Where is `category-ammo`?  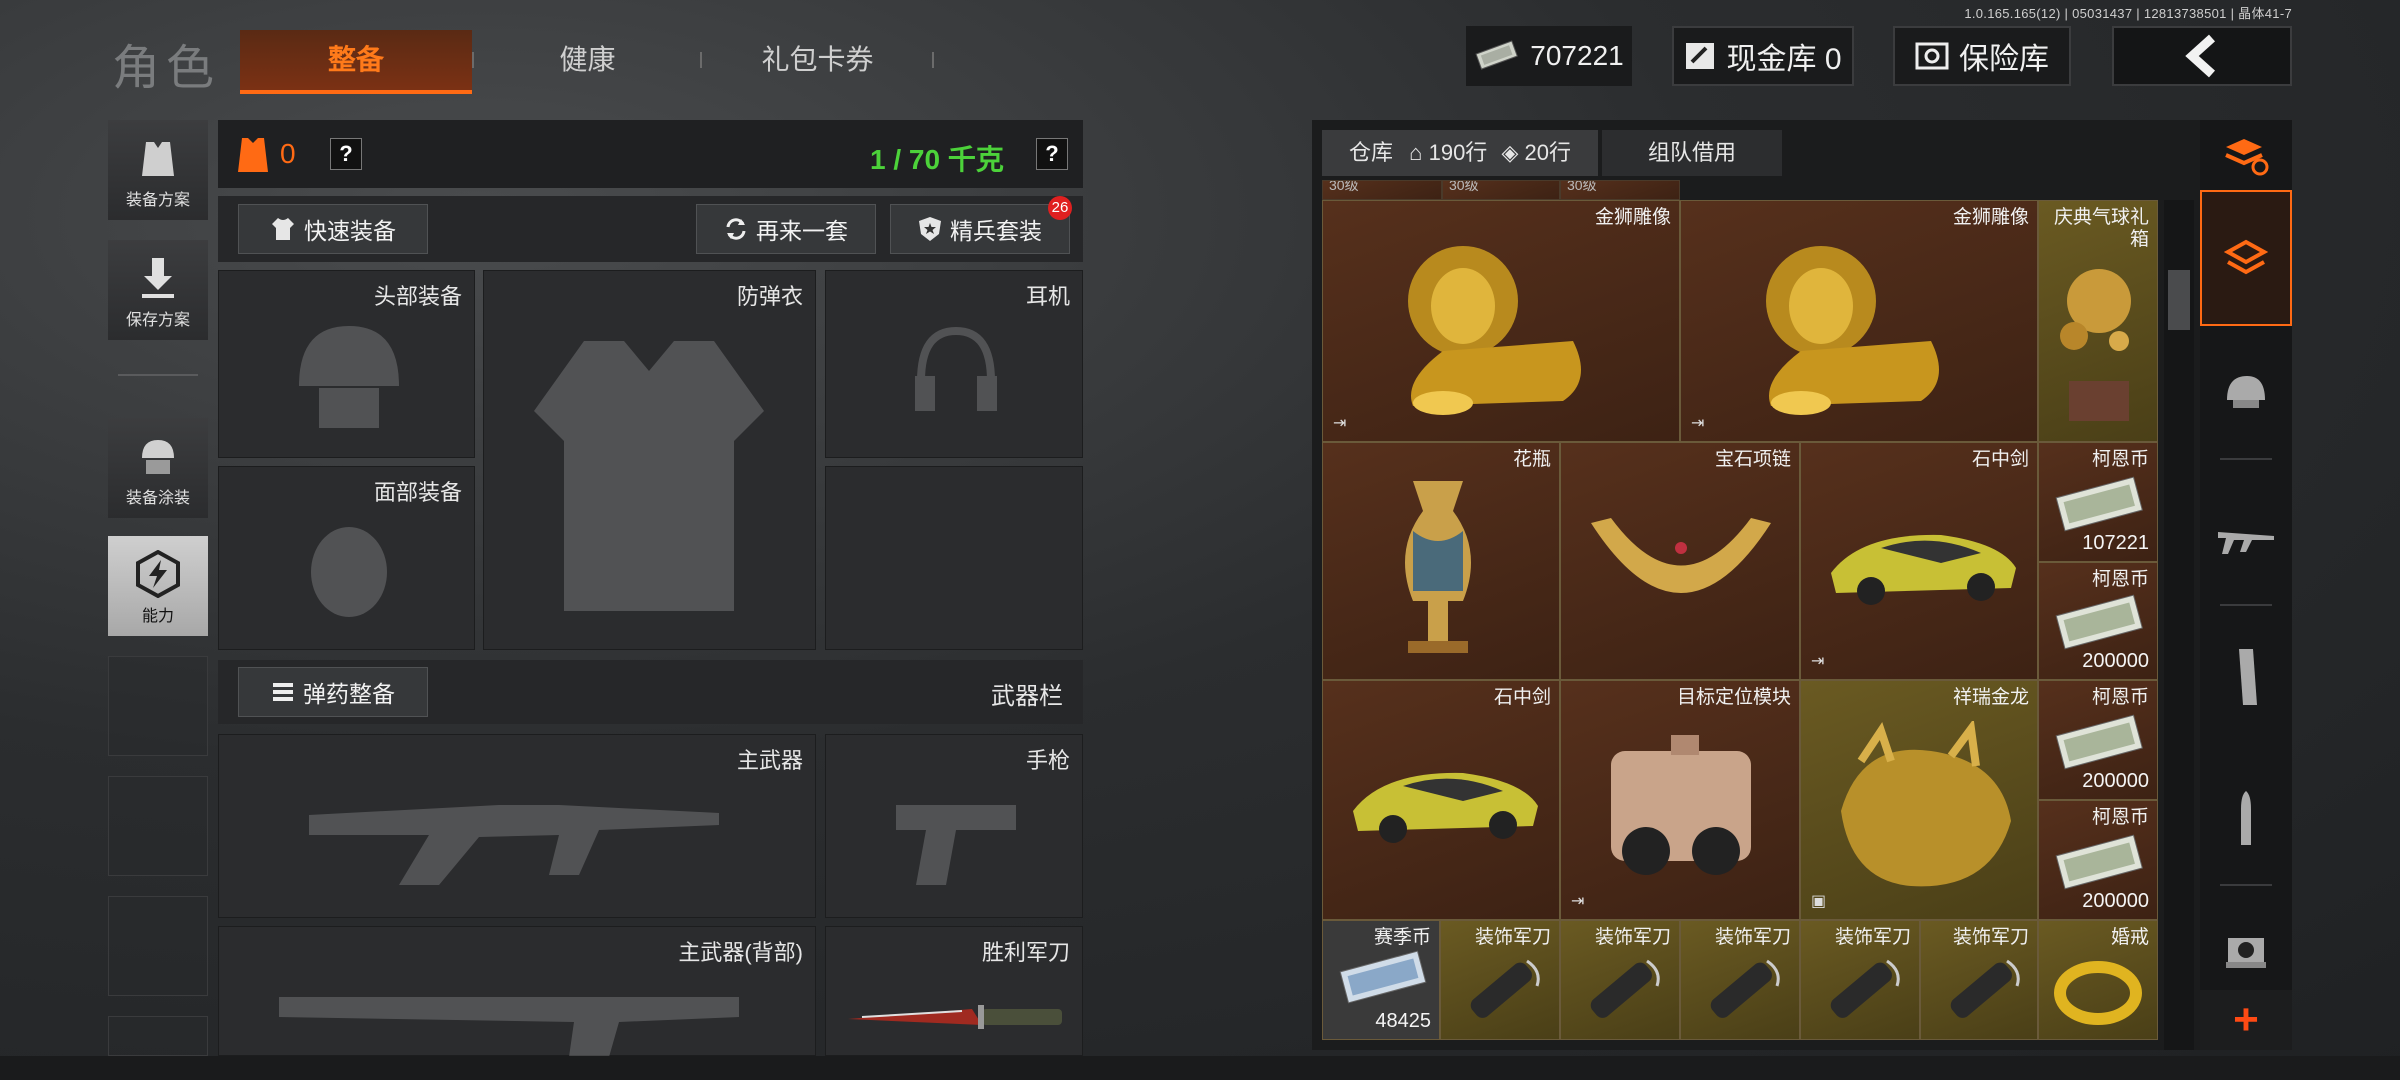 category-ammo is located at coordinates (2246, 819).